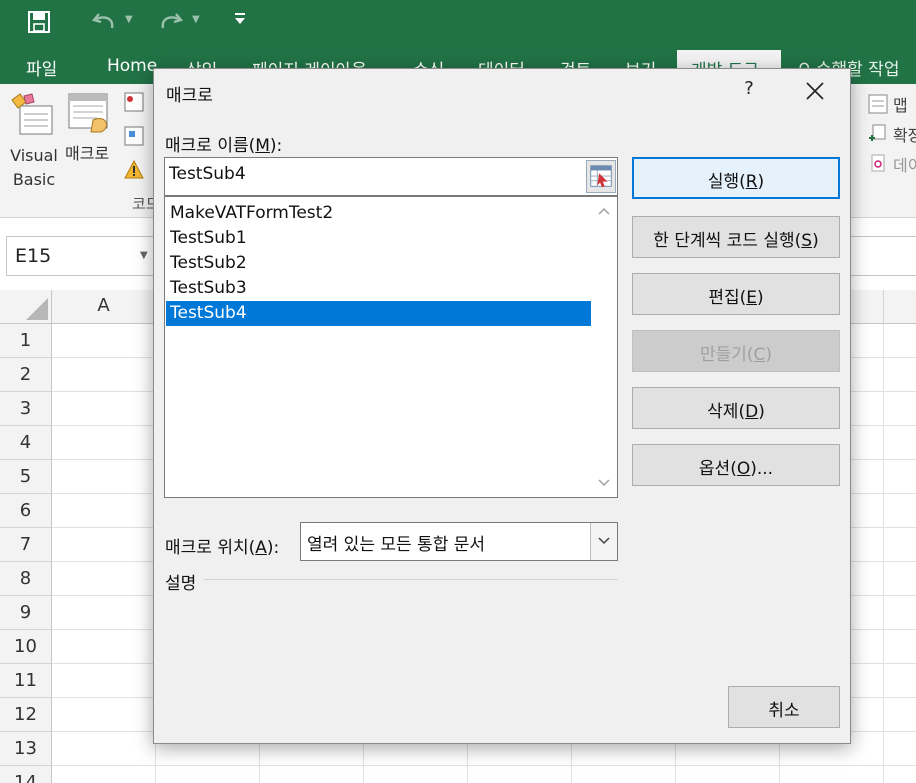  I want to click on row-header-3: 3, so click(26, 409).